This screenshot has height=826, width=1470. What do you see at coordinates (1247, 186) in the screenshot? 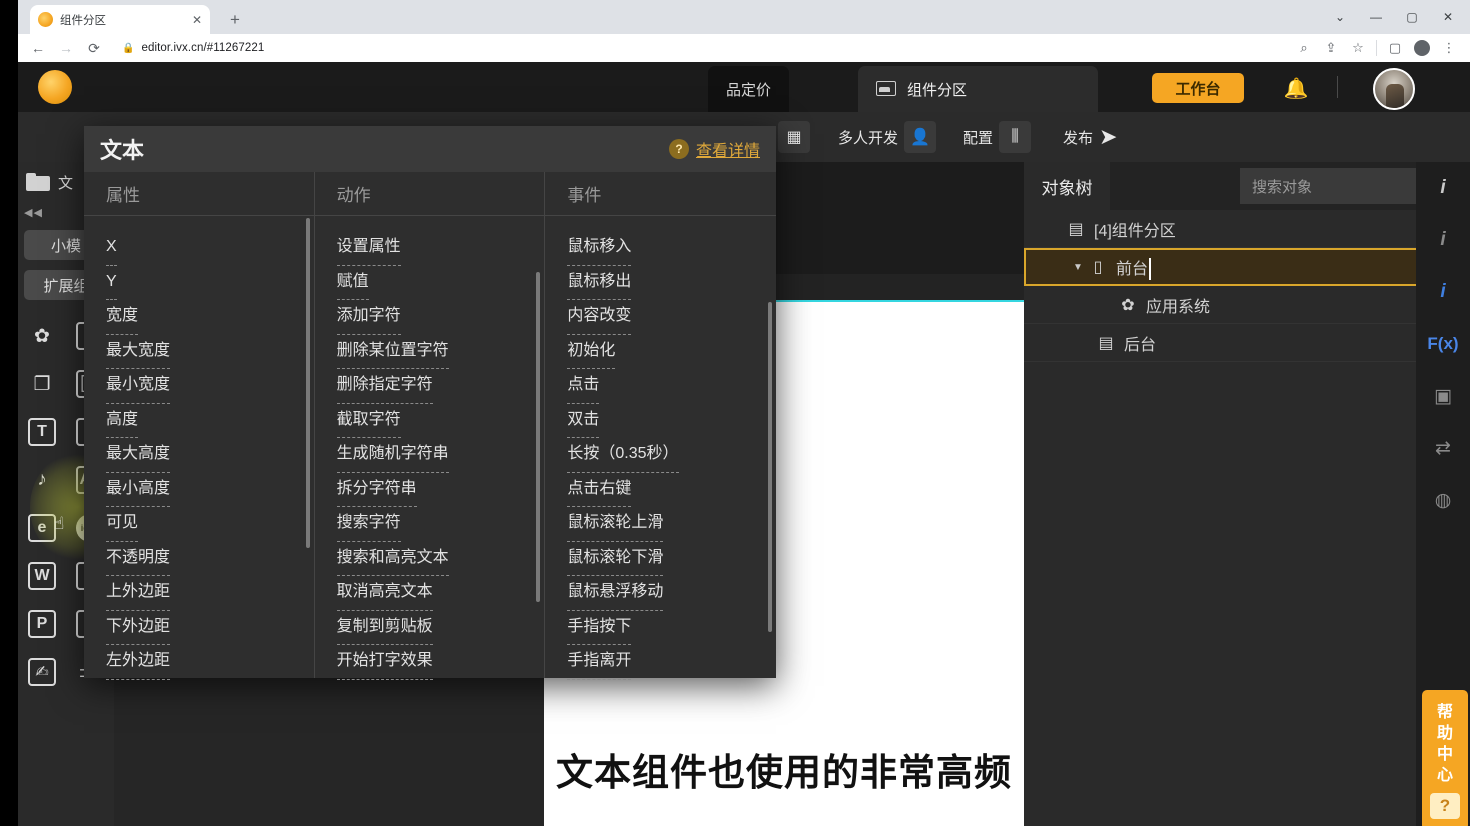
I see `object-tree-header: 对象树 搜索对象 ⌕` at bounding box center [1247, 186].